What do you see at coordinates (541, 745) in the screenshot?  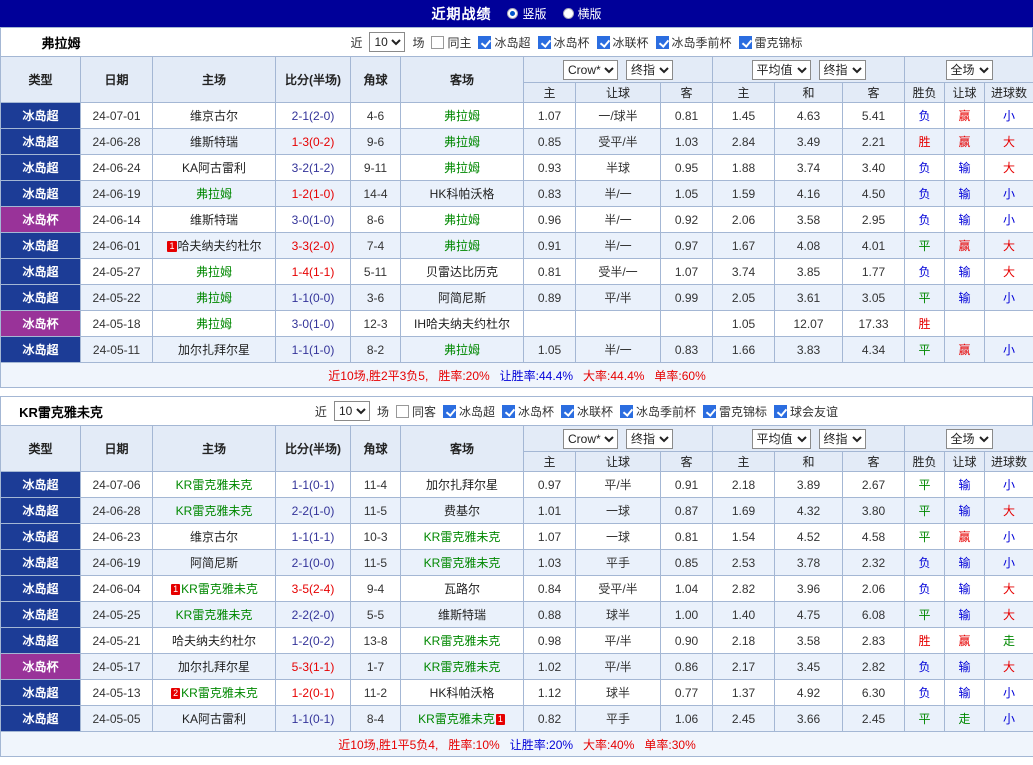 I see `summary-stat: 让胜率:20%` at bounding box center [541, 745].